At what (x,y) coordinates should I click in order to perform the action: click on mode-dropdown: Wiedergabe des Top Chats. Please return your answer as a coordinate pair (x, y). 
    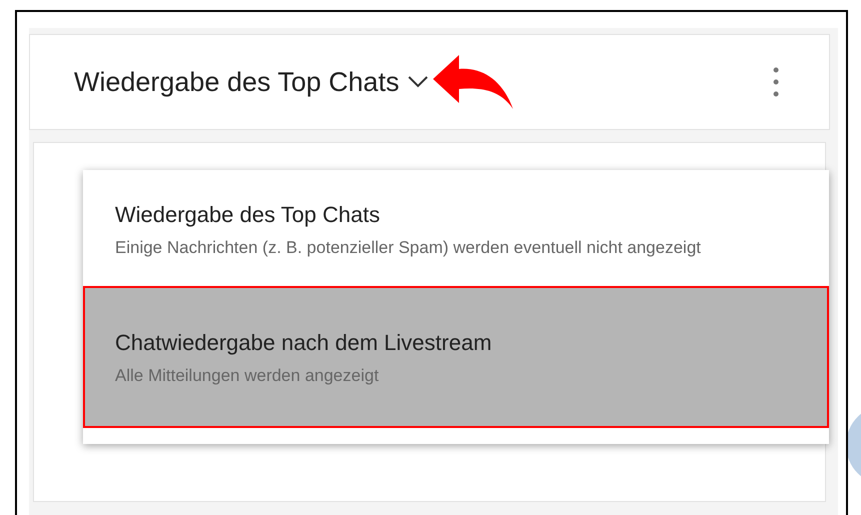
    Looking at the image, I should click on (252, 82).